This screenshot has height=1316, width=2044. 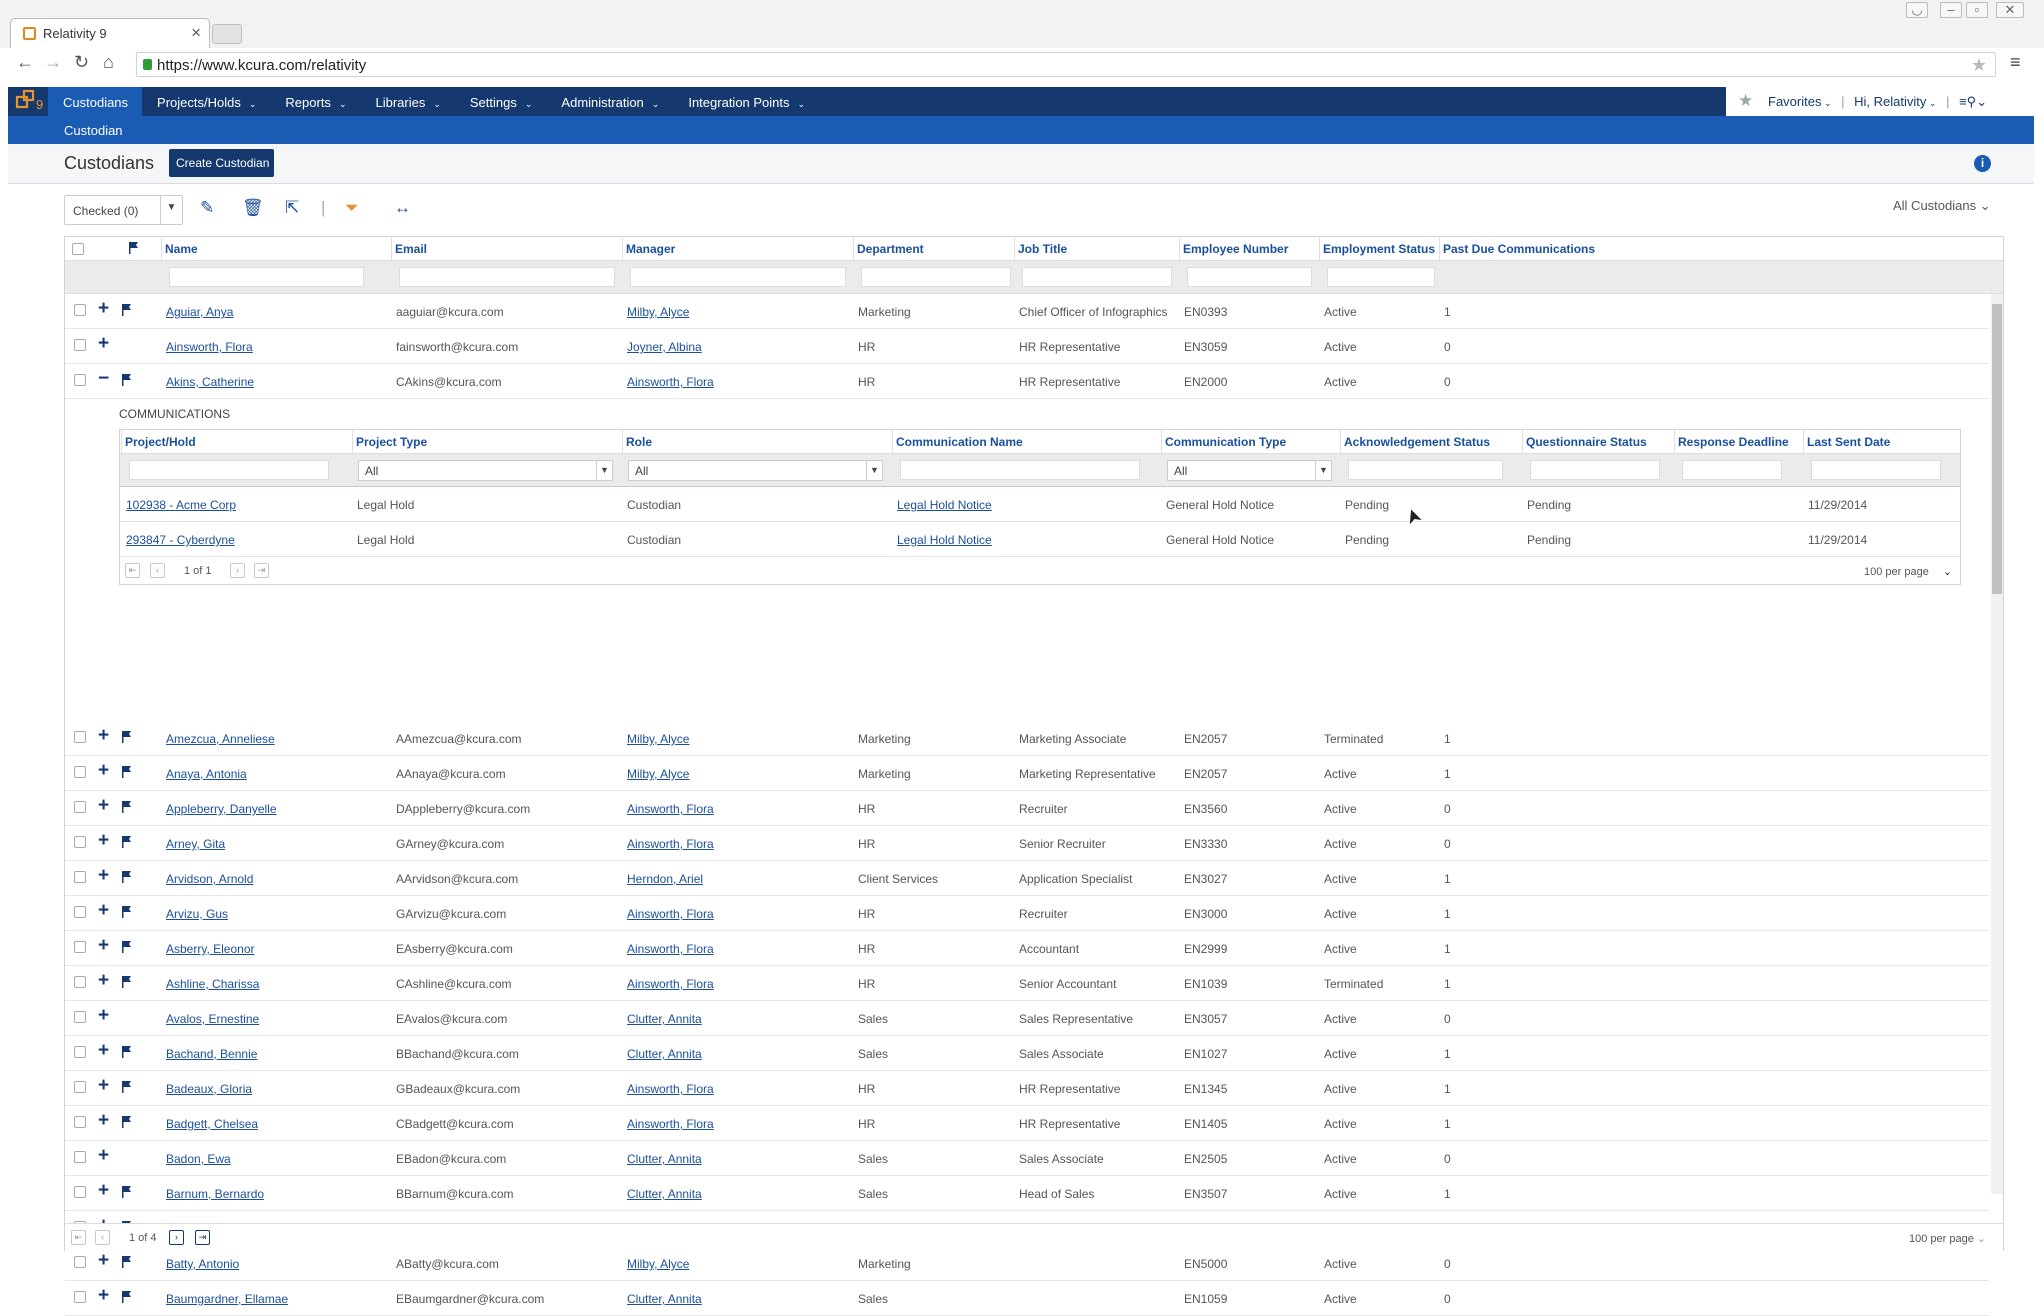 I want to click on filter-icon: ⏷, so click(x=352, y=208).